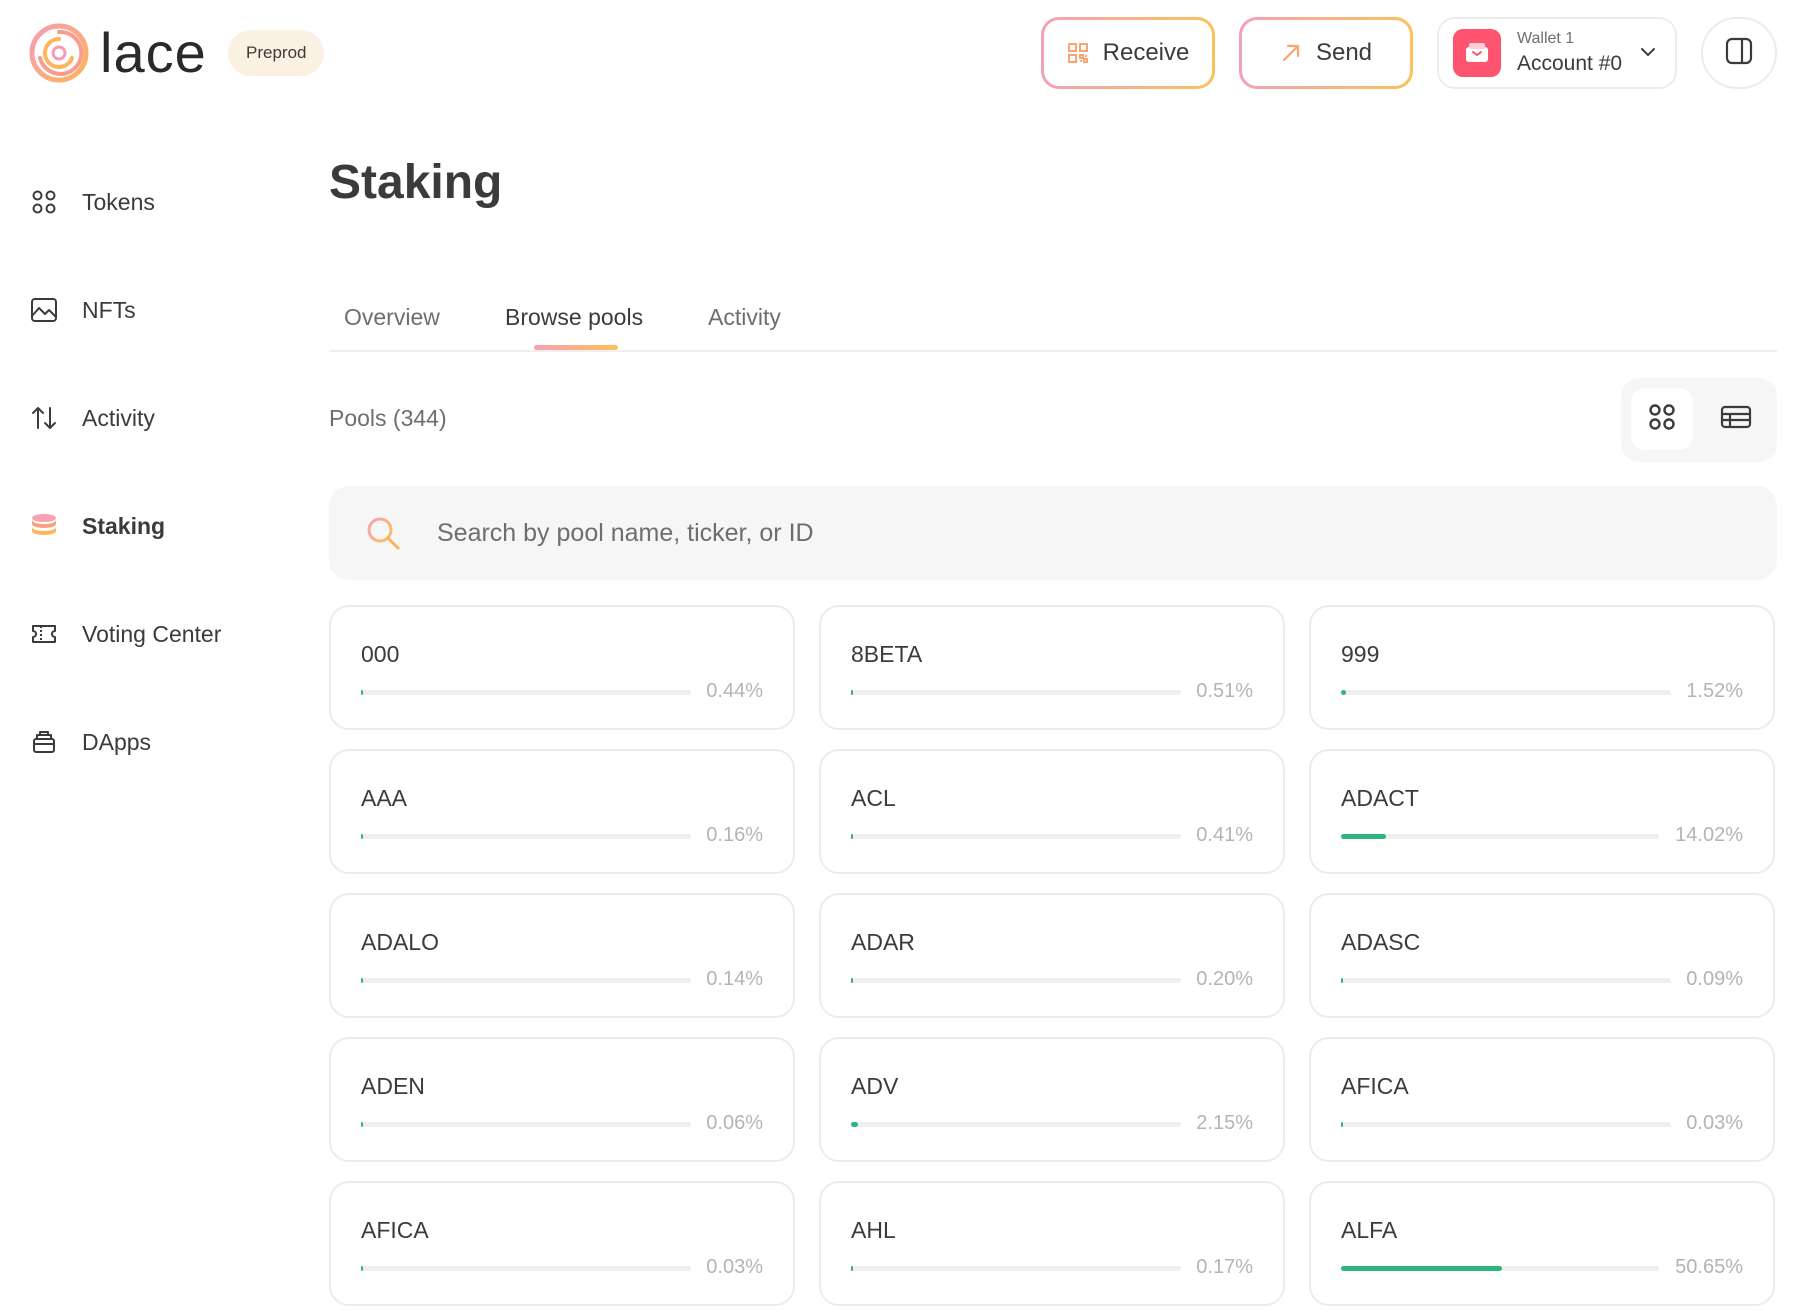  I want to click on side-panel-button, so click(1739, 53).